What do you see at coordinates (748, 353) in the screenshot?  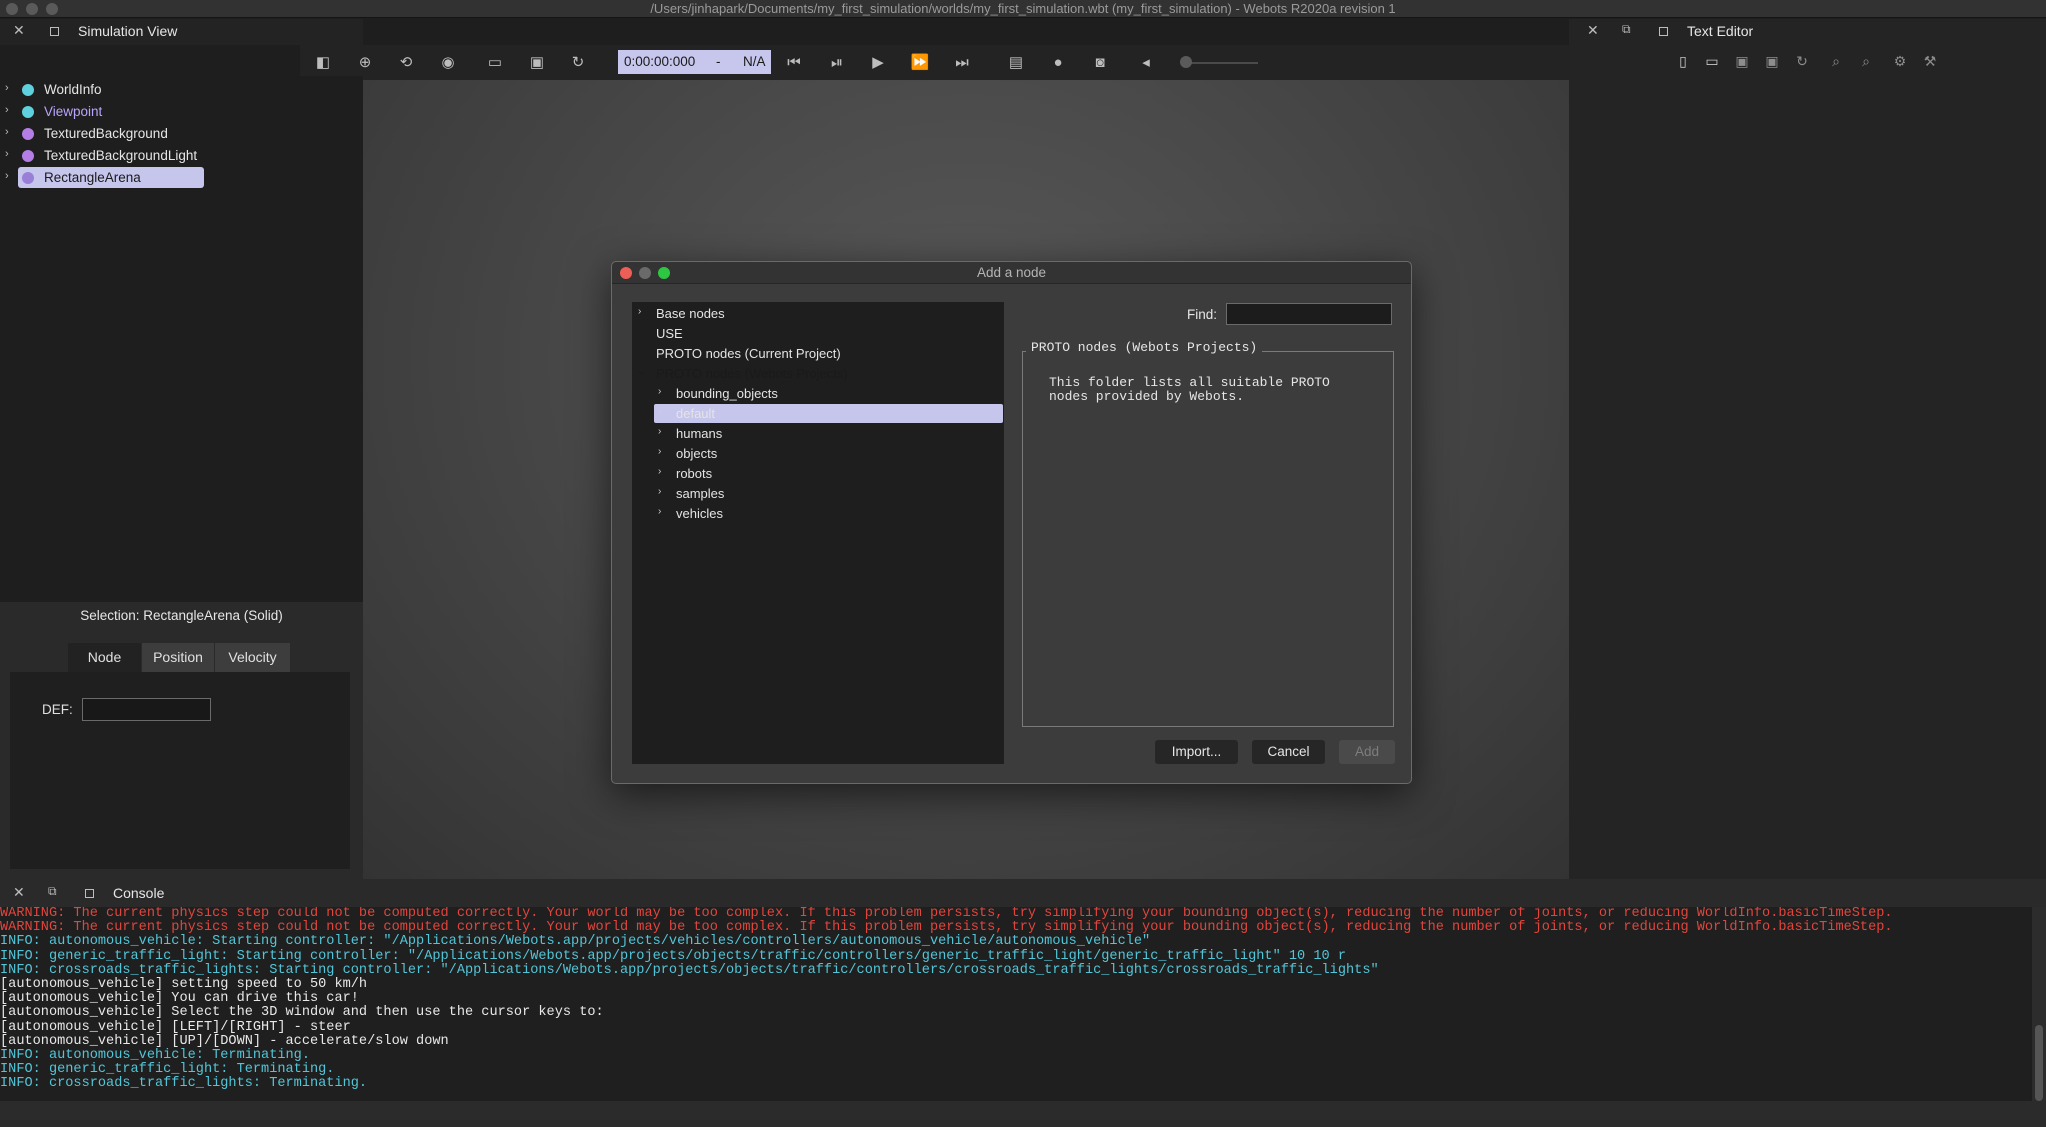 I see `tree-item-label: PROTO nodes (Current Project)` at bounding box center [748, 353].